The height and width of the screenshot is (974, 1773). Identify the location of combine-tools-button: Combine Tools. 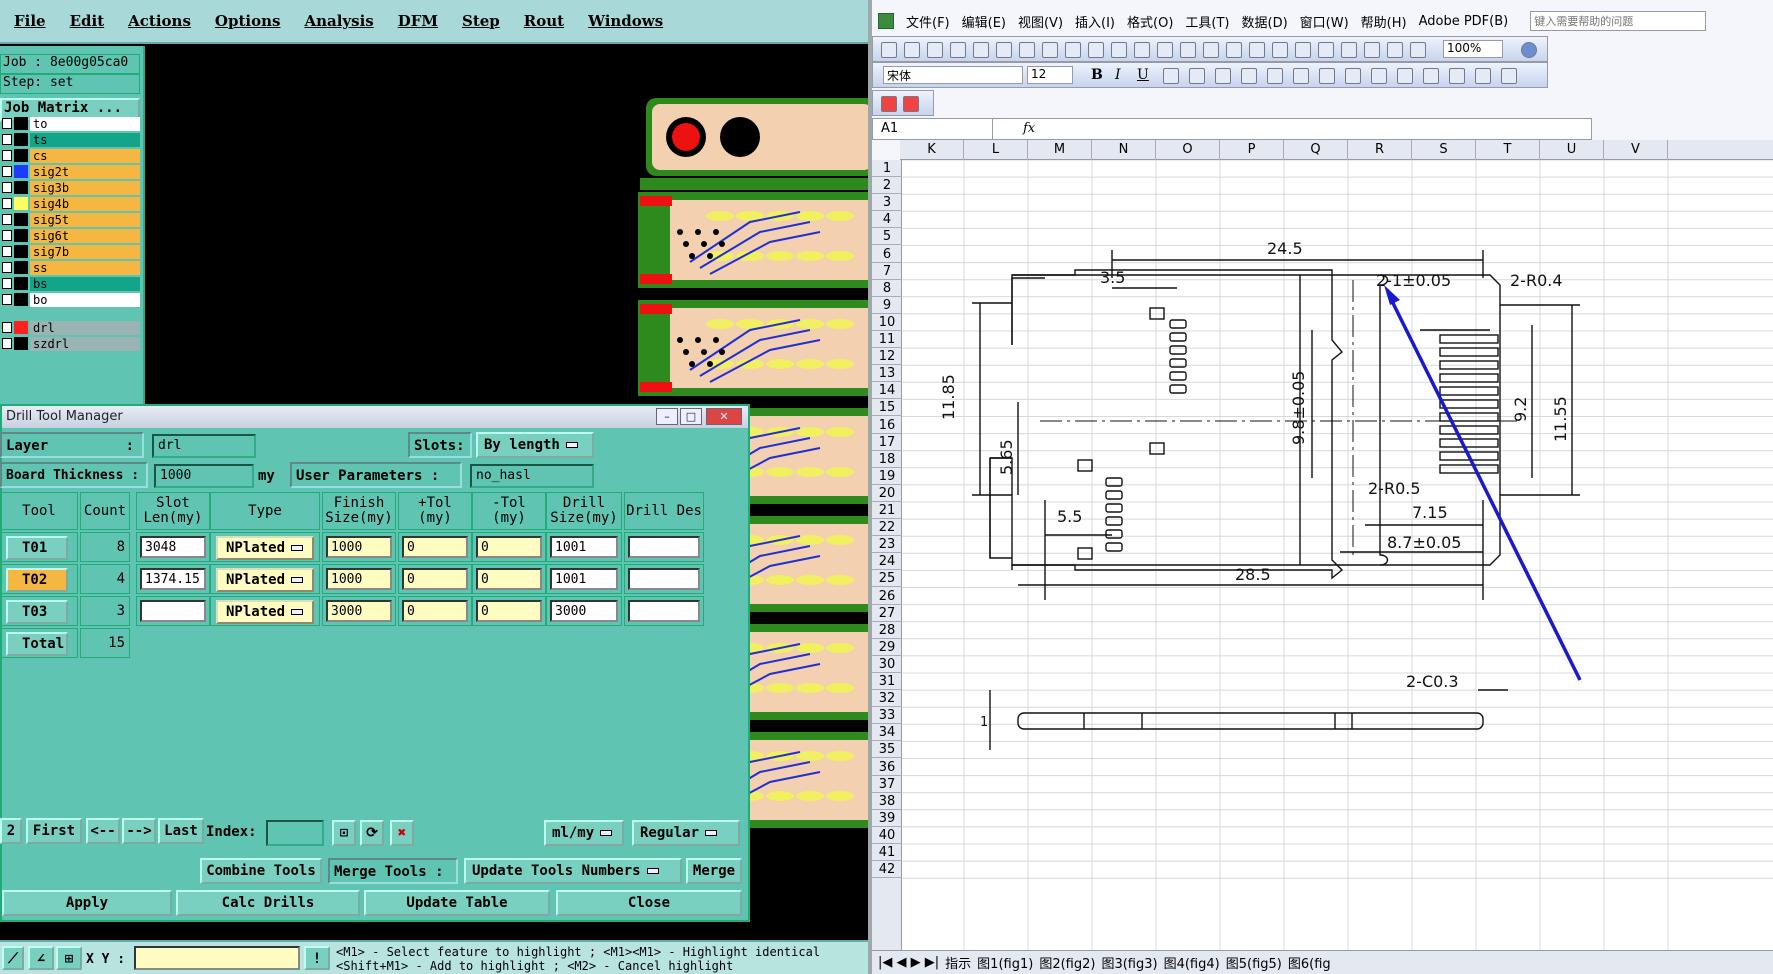
(261, 871).